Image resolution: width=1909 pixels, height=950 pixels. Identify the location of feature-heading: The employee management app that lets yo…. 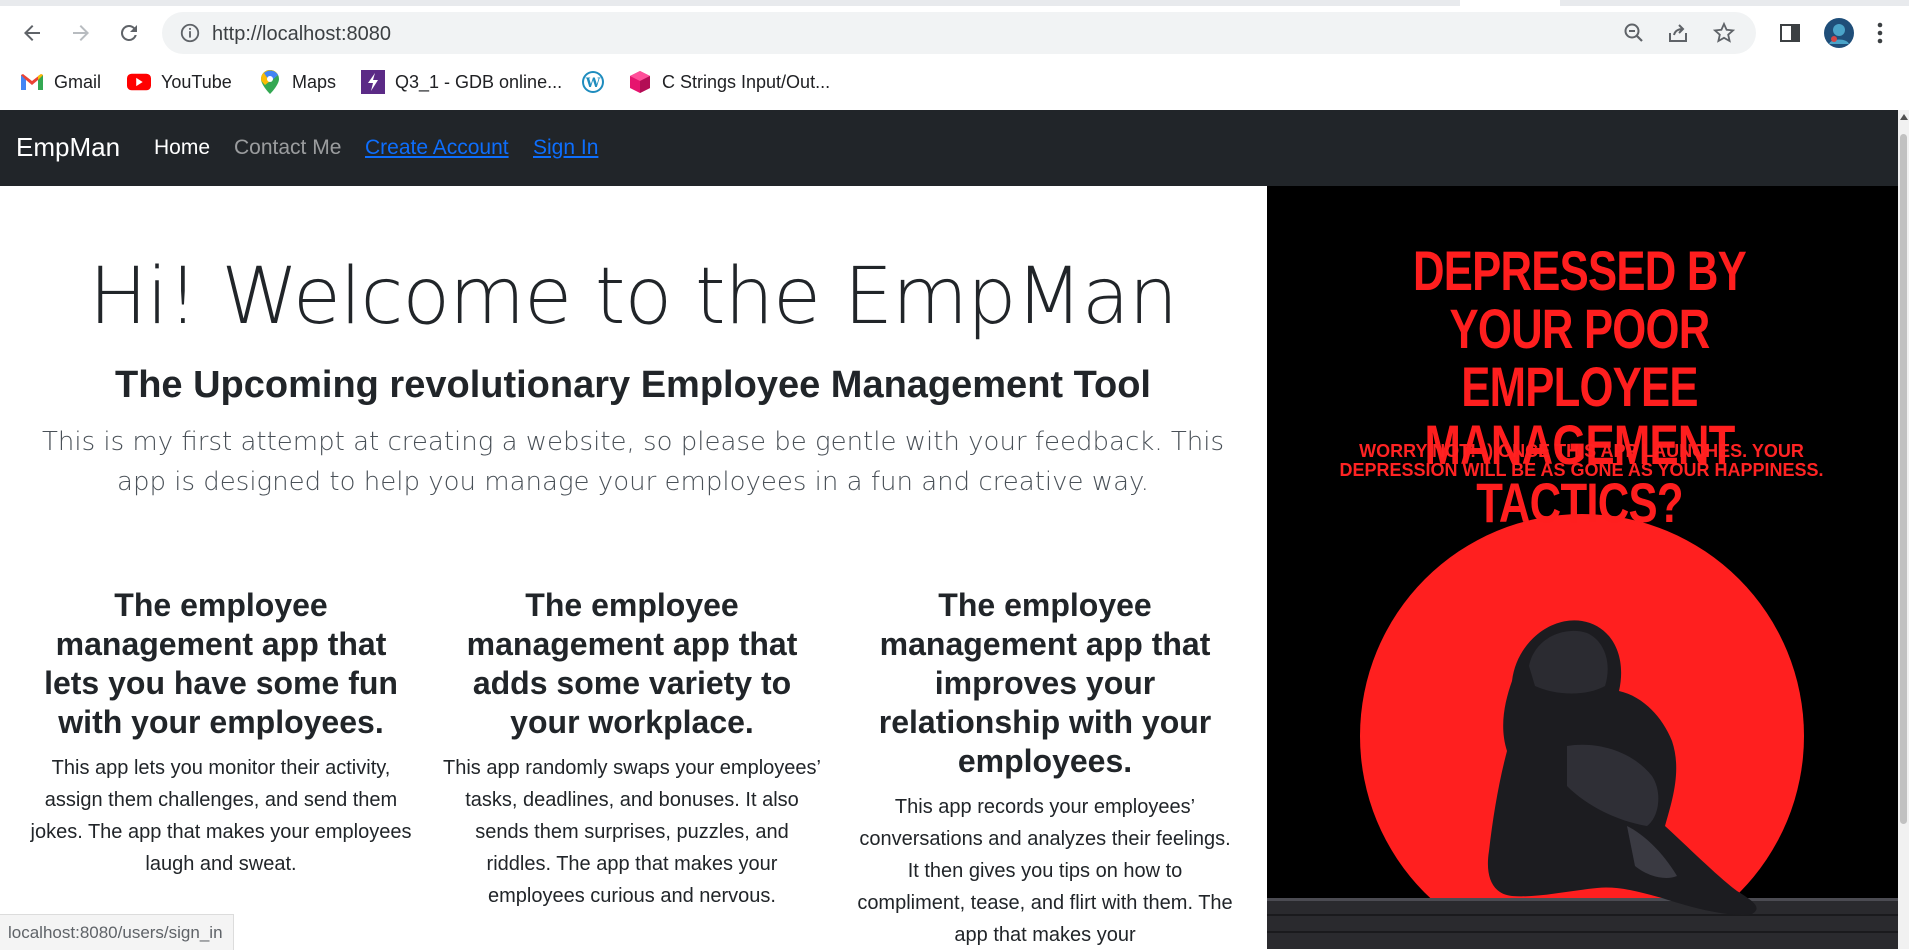
(221, 663).